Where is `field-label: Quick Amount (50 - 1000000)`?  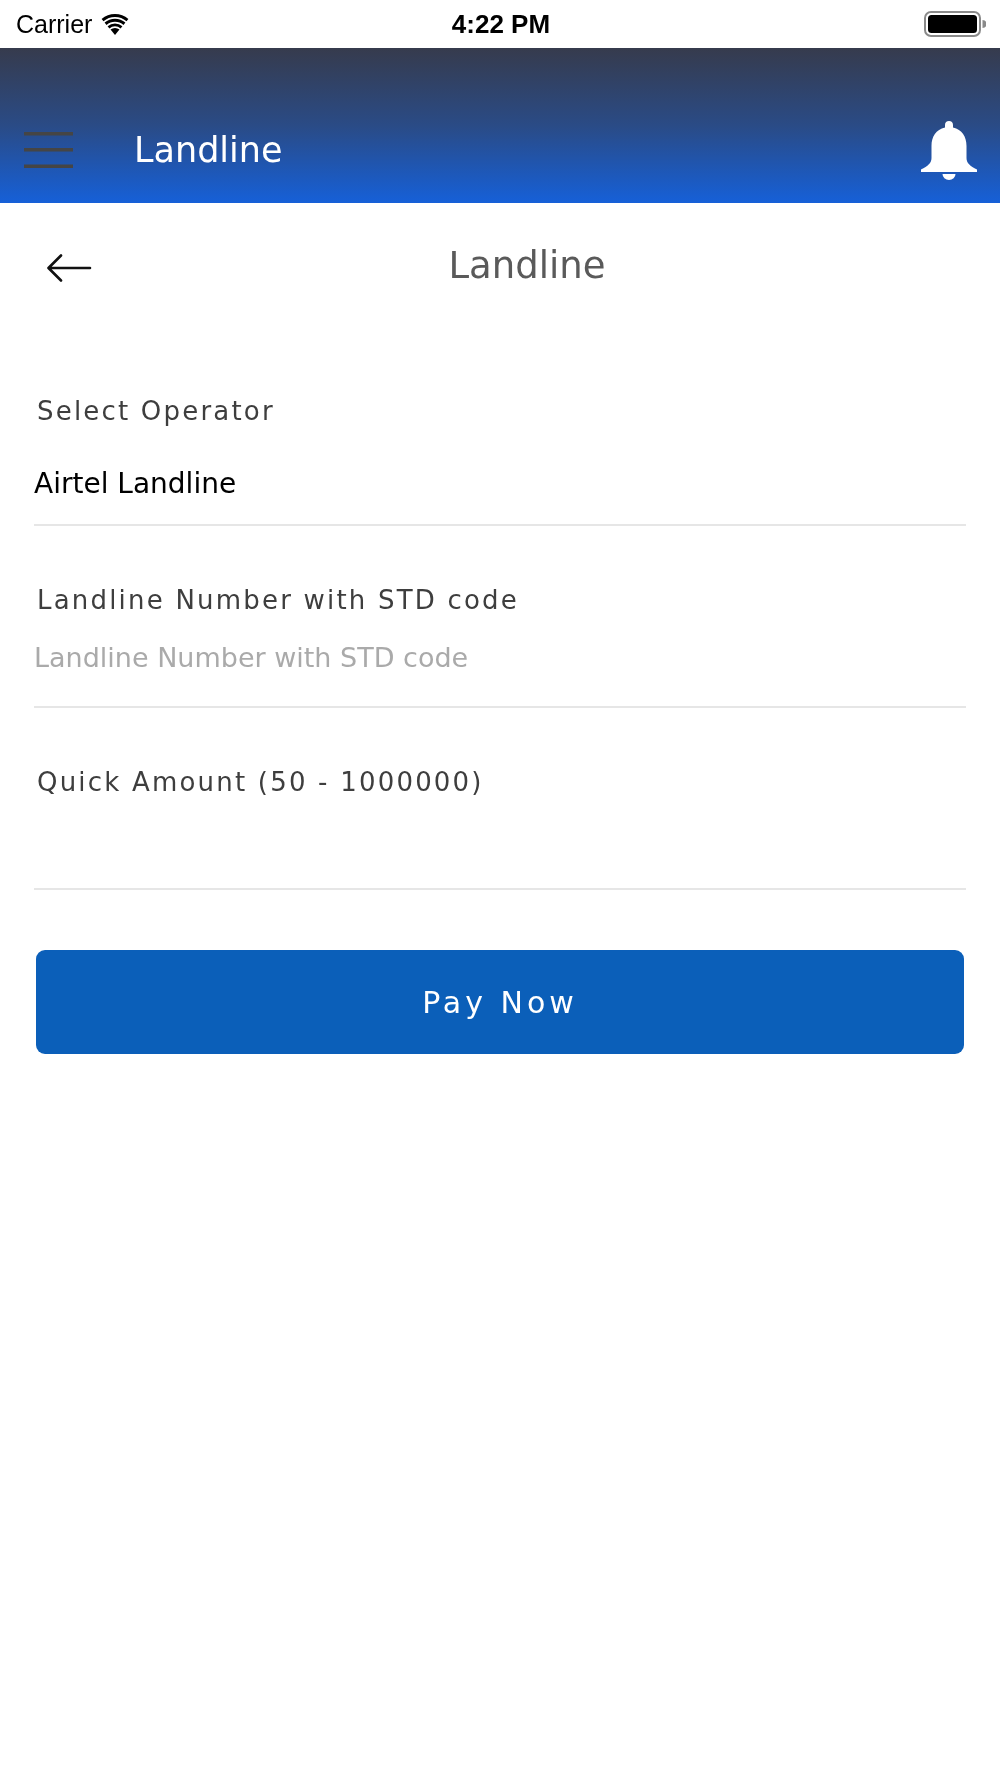
field-label: Quick Amount (50 - 1000000) is located at coordinates (260, 782).